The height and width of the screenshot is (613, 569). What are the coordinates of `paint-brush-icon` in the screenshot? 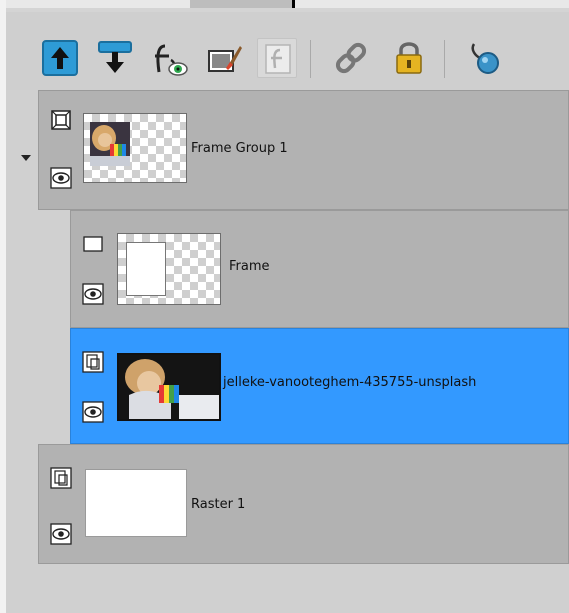 It's located at (225, 59).